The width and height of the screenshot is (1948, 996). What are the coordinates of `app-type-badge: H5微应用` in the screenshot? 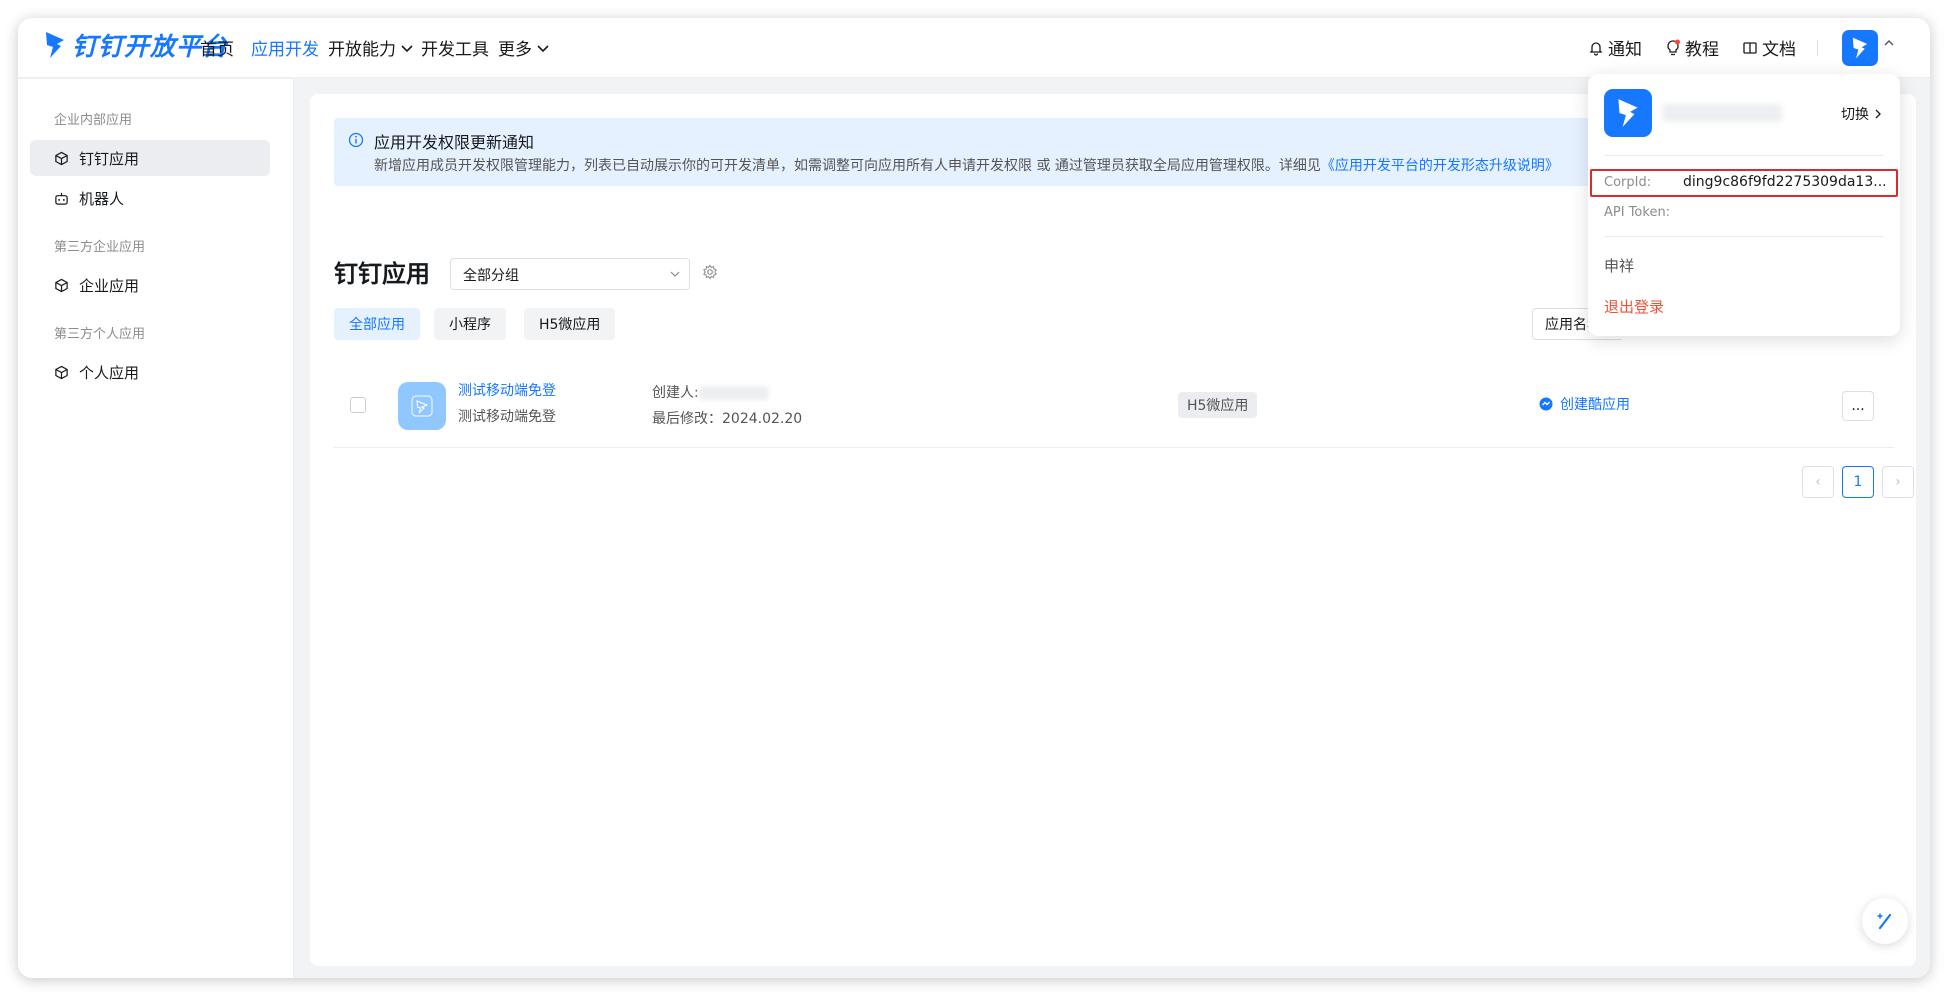 It's located at (1218, 405).